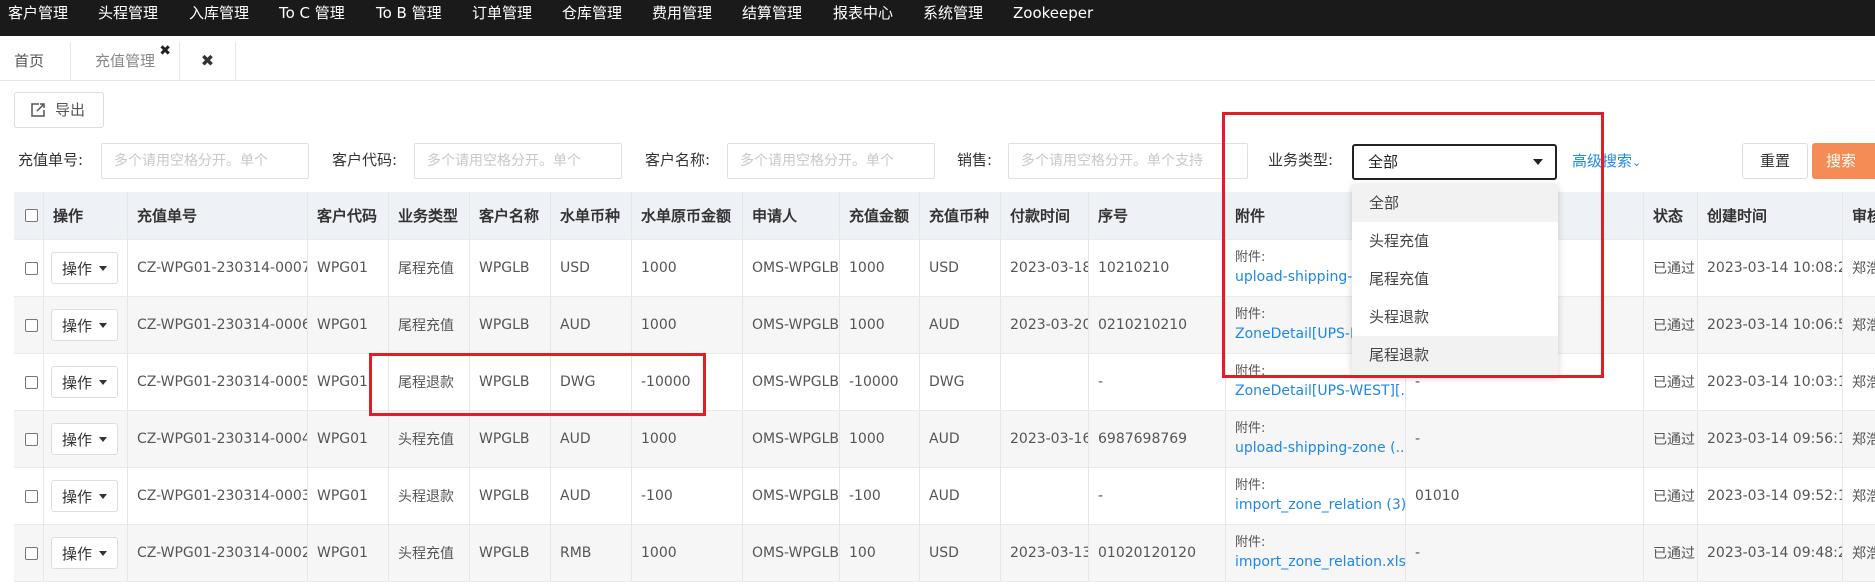 This screenshot has height=585, width=1875. I want to click on annotation-box-refund-row, so click(537, 384).